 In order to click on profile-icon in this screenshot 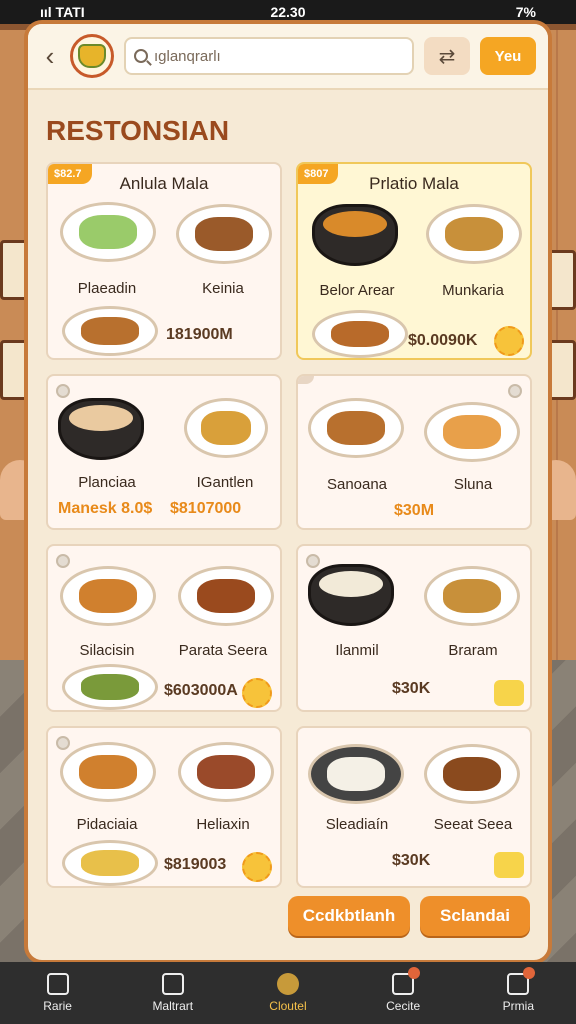, I will do `click(521, 981)`.